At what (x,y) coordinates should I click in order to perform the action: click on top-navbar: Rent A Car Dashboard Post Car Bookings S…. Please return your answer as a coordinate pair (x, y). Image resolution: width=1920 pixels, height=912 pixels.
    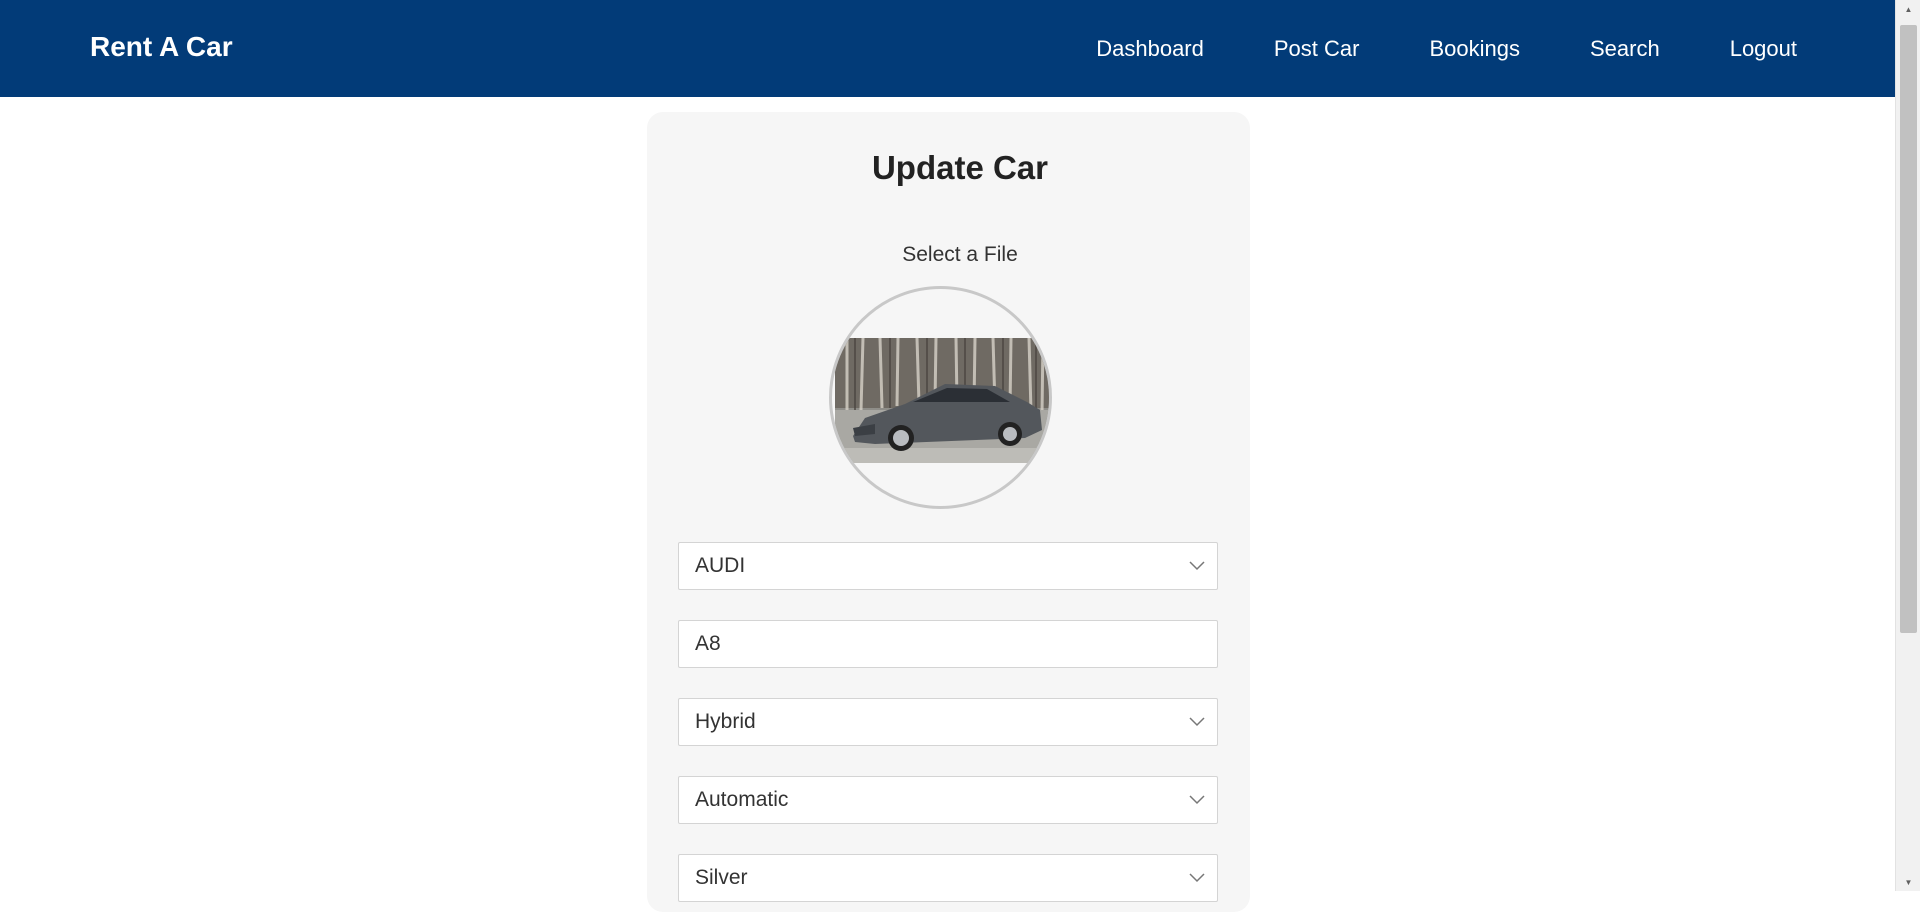
    Looking at the image, I should click on (947, 48).